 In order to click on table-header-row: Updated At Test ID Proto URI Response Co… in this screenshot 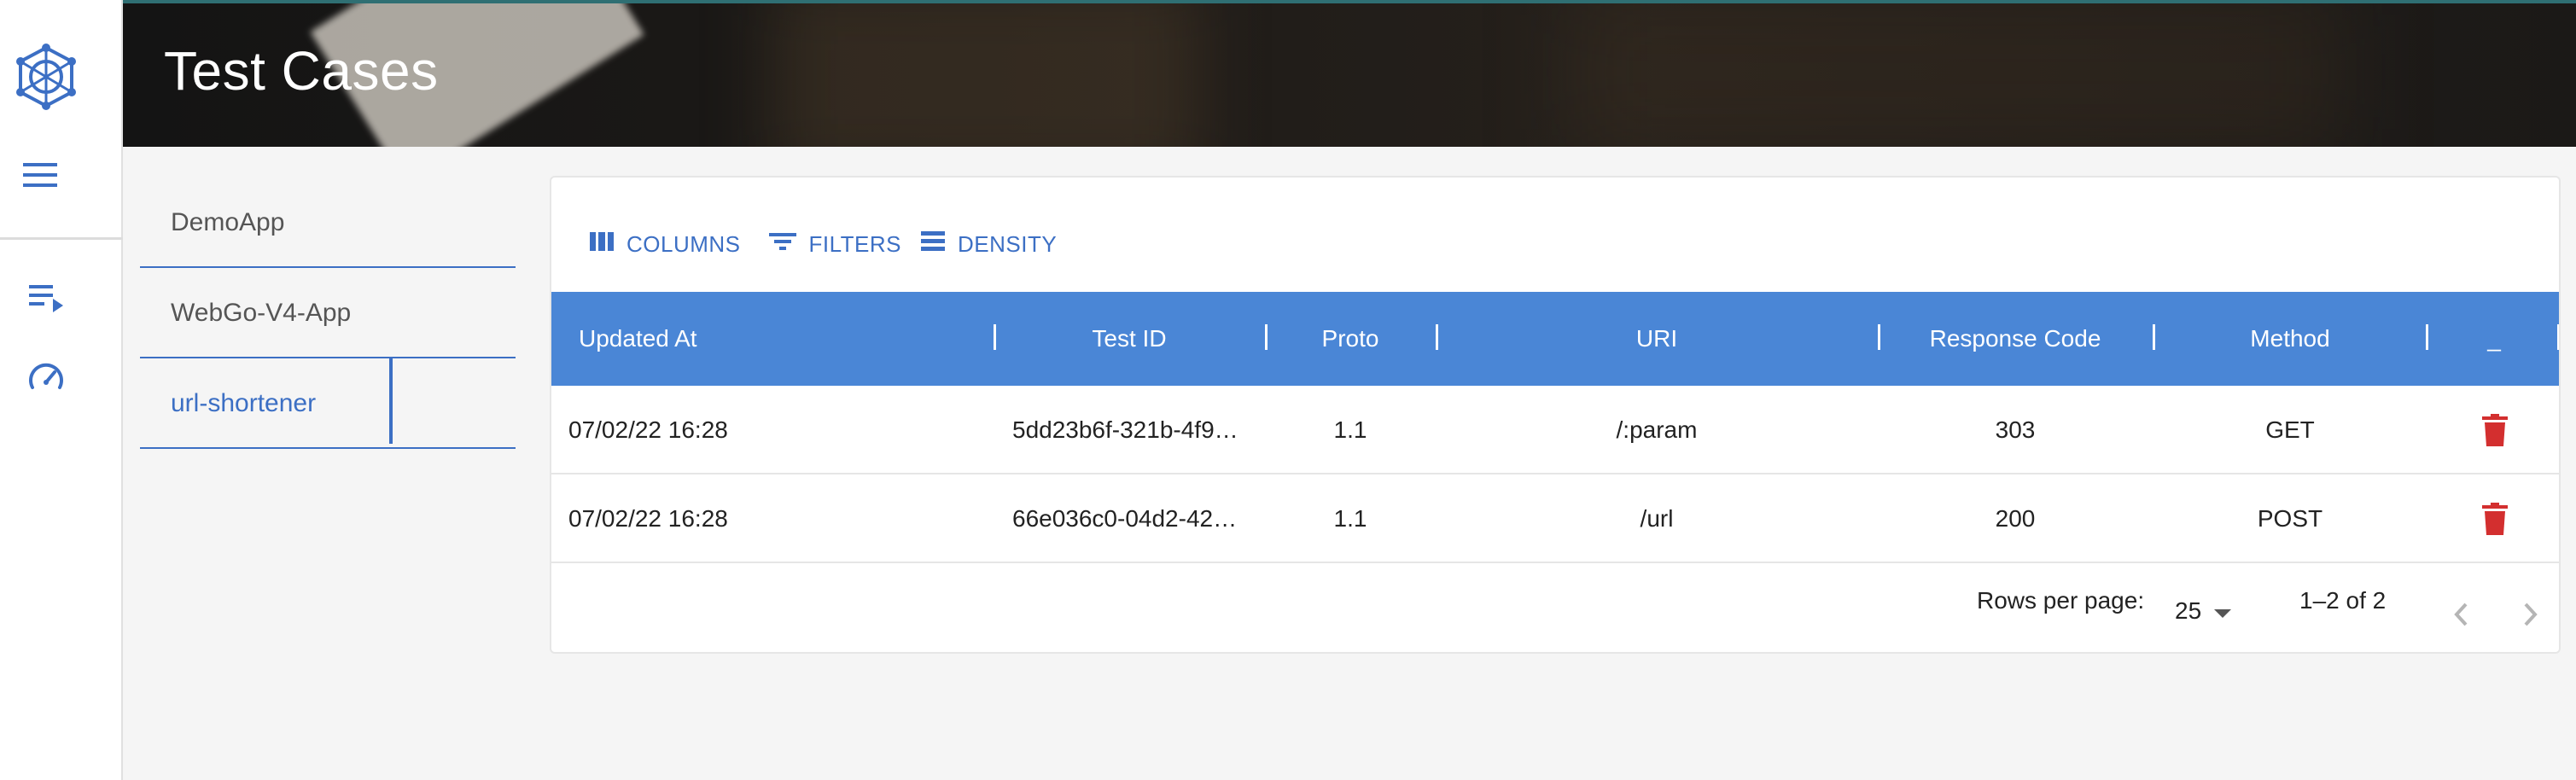, I will do `click(1555, 339)`.